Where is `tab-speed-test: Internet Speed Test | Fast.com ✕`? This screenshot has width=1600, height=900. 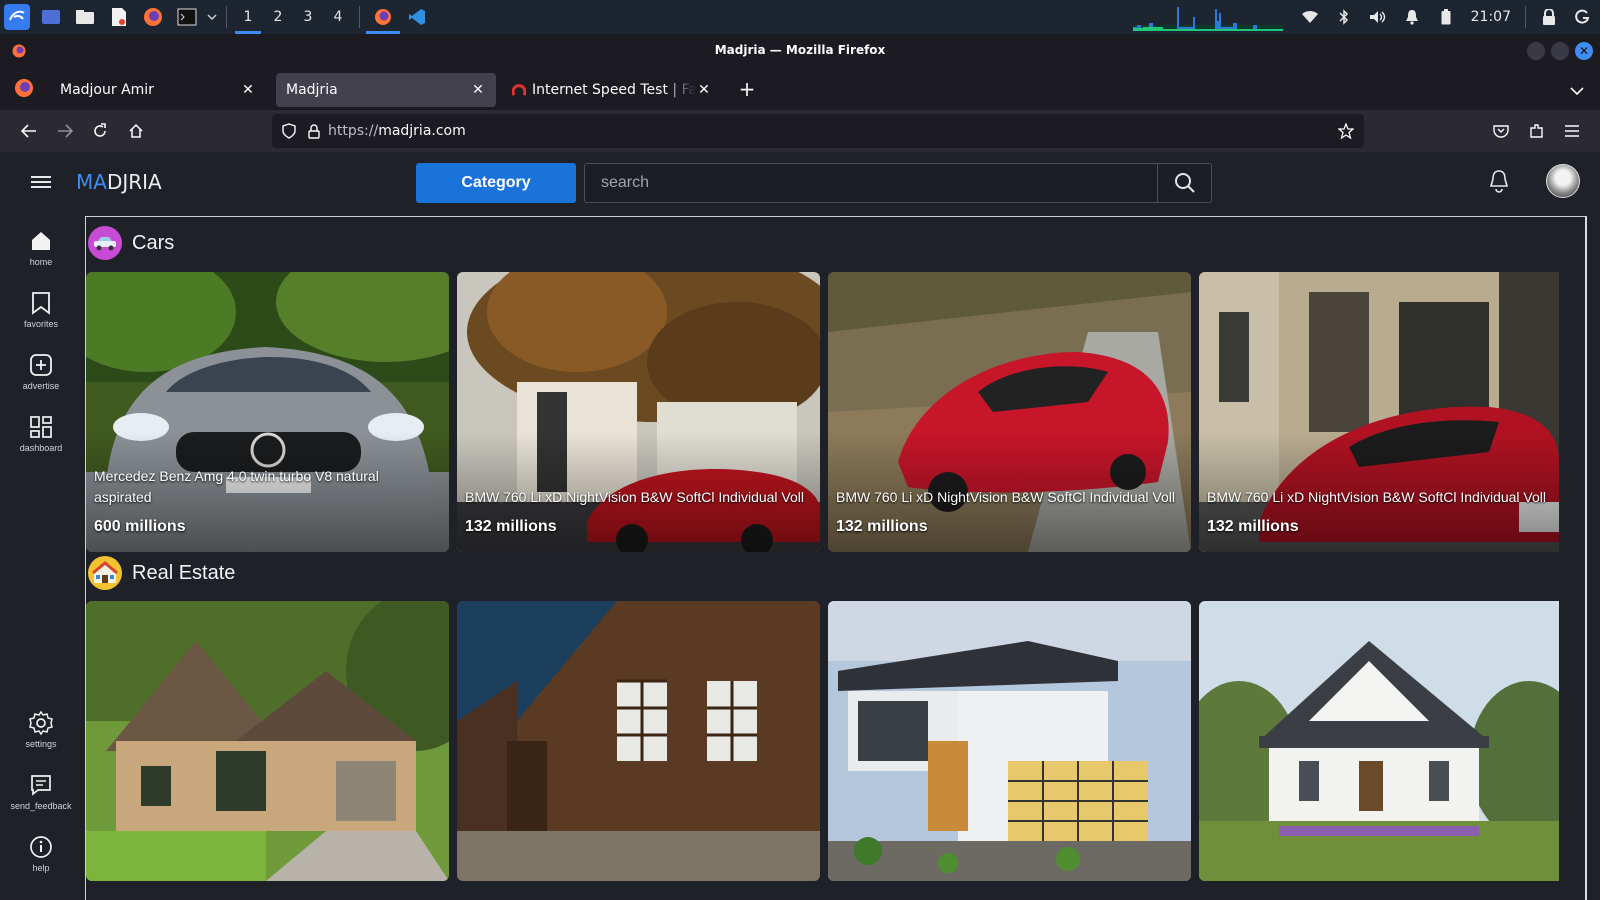
tab-speed-test: Internet Speed Test | Fast.com ✕ is located at coordinates (612, 90).